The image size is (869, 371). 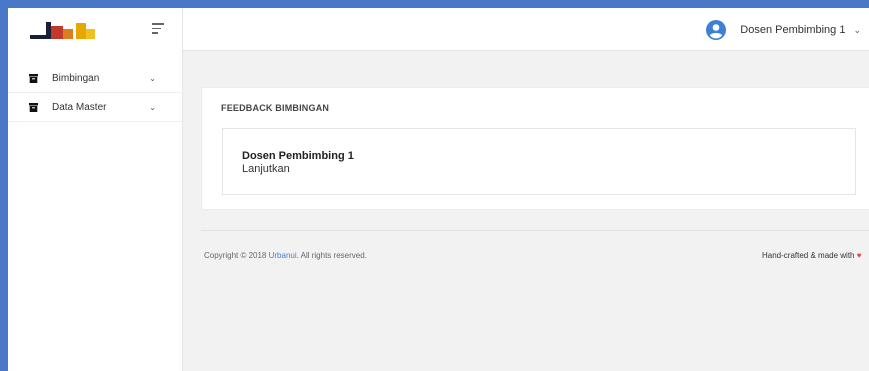 What do you see at coordinates (236, 255) in the screenshot?
I see `copyright-prefix: Copyright © 2018` at bounding box center [236, 255].